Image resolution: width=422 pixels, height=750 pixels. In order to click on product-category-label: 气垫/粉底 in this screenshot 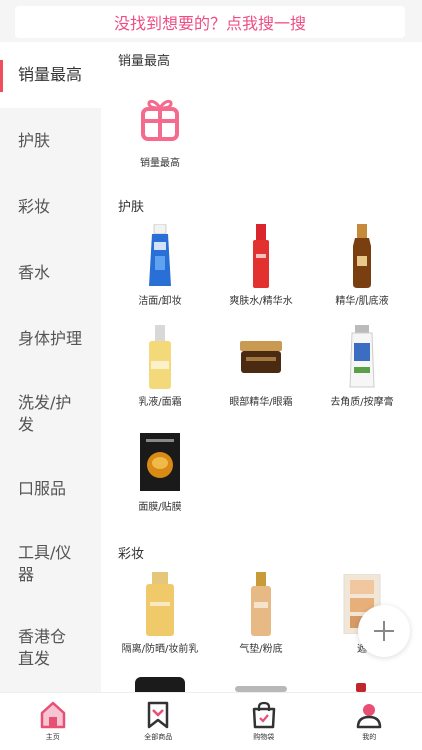, I will do `click(261, 649)`.